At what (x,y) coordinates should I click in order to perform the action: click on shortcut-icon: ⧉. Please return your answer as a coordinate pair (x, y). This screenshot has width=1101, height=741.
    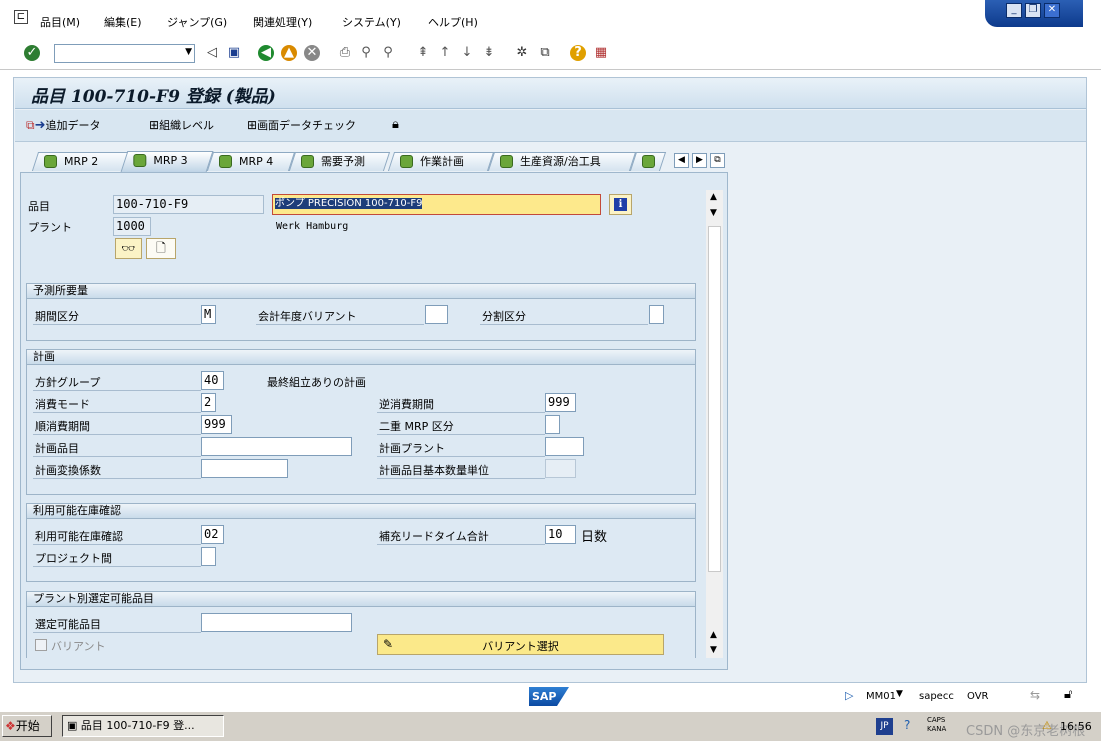
    Looking at the image, I should click on (545, 53).